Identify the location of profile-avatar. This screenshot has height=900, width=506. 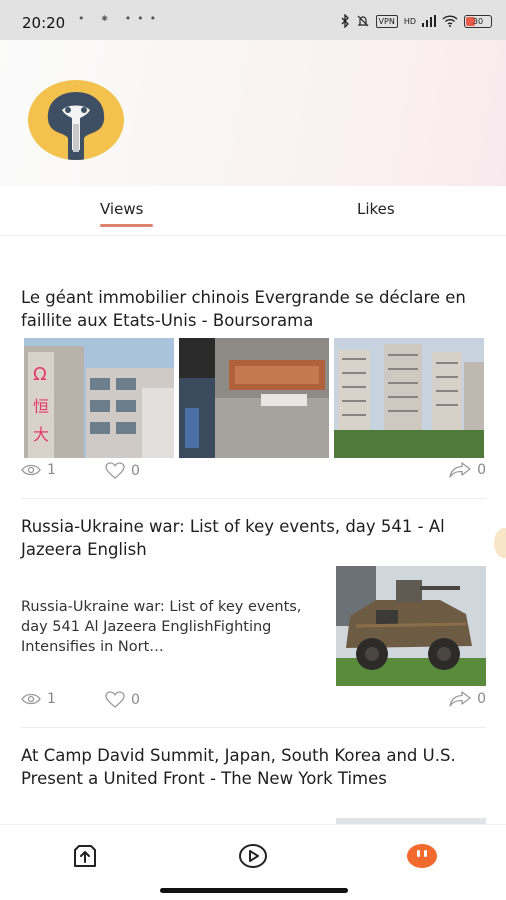
(76, 120).